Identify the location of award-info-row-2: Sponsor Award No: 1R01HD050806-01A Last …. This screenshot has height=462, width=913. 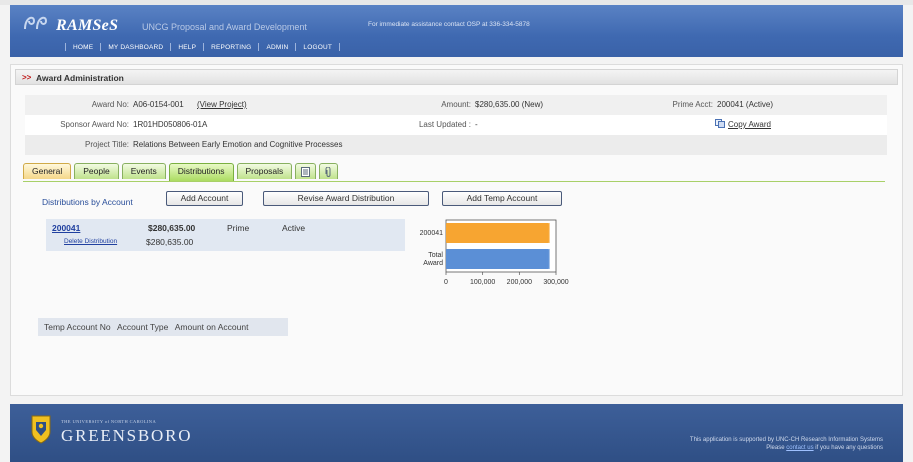
(456, 125).